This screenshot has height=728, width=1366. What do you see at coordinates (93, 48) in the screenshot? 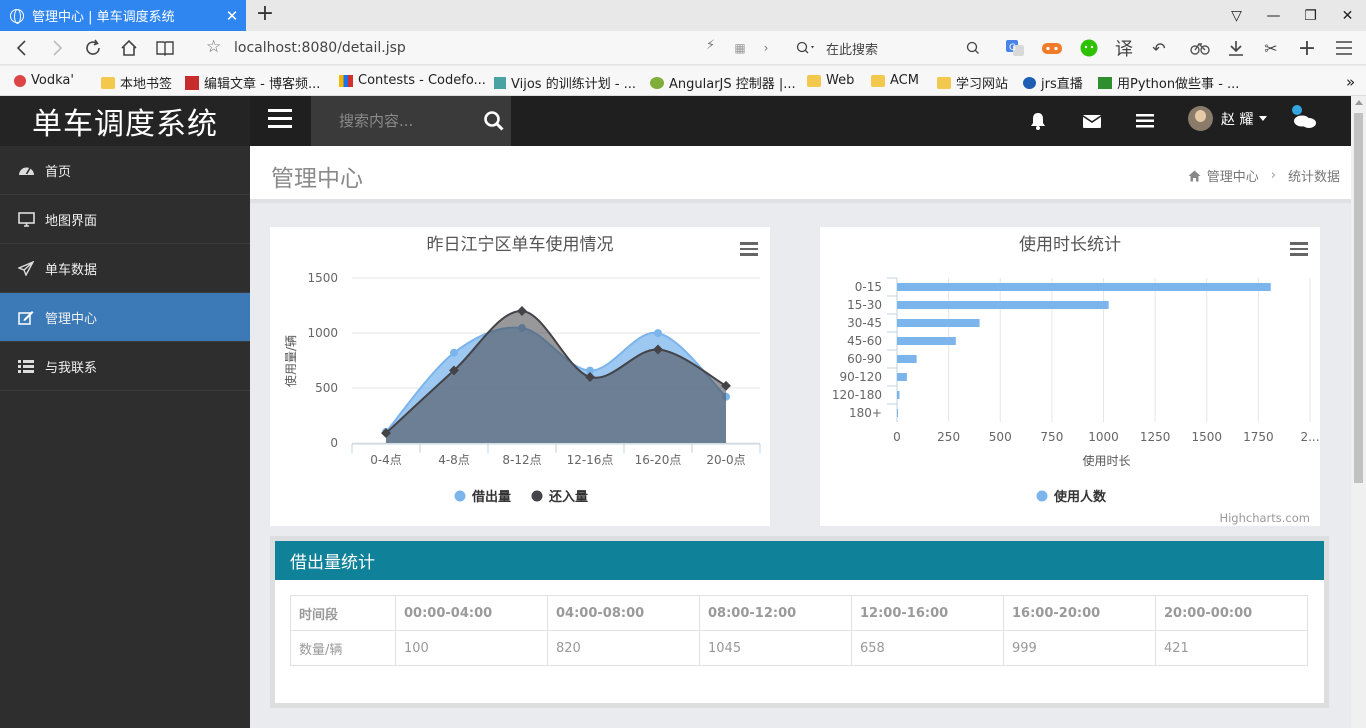
I see `reload-icon` at bounding box center [93, 48].